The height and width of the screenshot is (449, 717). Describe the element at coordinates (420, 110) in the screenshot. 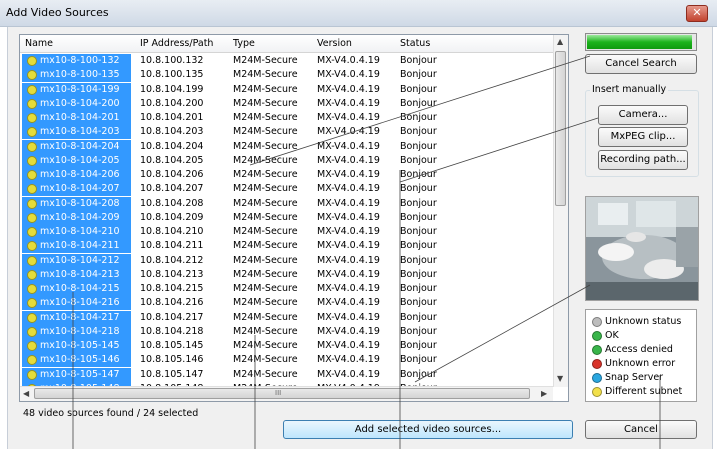

I see `leader-line-cancel-search` at that location.